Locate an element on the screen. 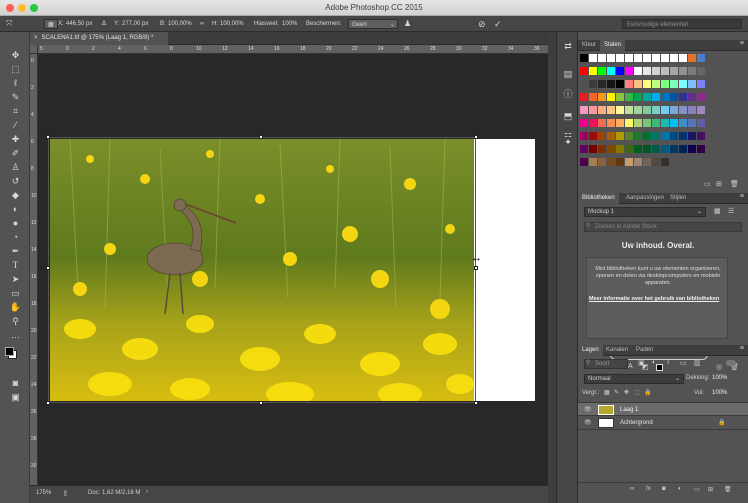  filter-shape-icon: ▭ is located at coordinates (683, 363).